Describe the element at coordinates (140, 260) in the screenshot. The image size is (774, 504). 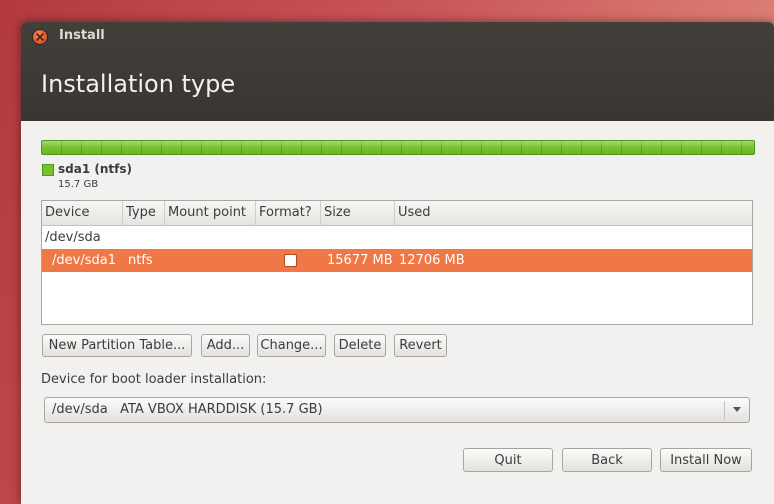
I see `row-type: ntfs` at that location.